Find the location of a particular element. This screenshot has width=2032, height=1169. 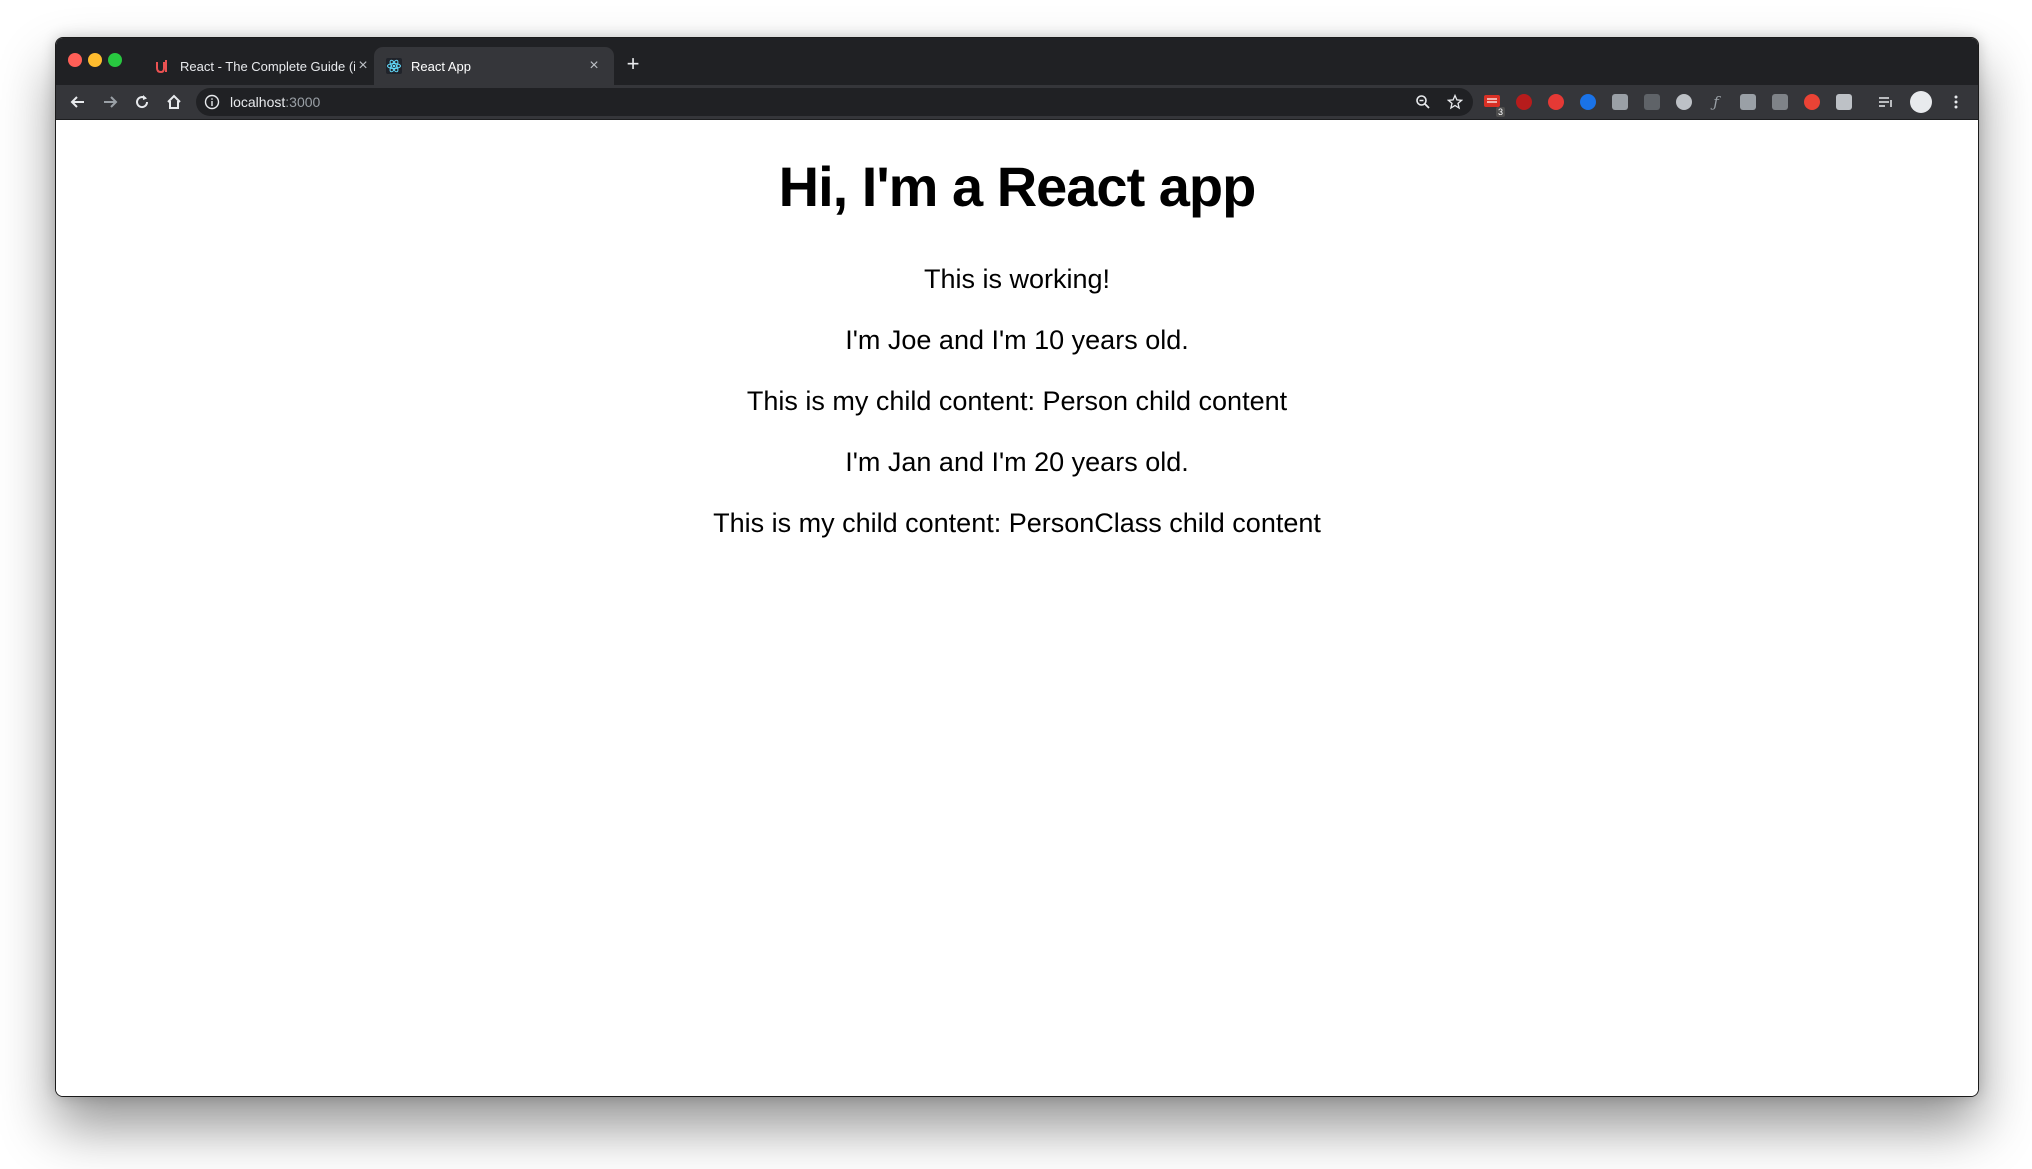

url-port: :3000 is located at coordinates (303, 102).